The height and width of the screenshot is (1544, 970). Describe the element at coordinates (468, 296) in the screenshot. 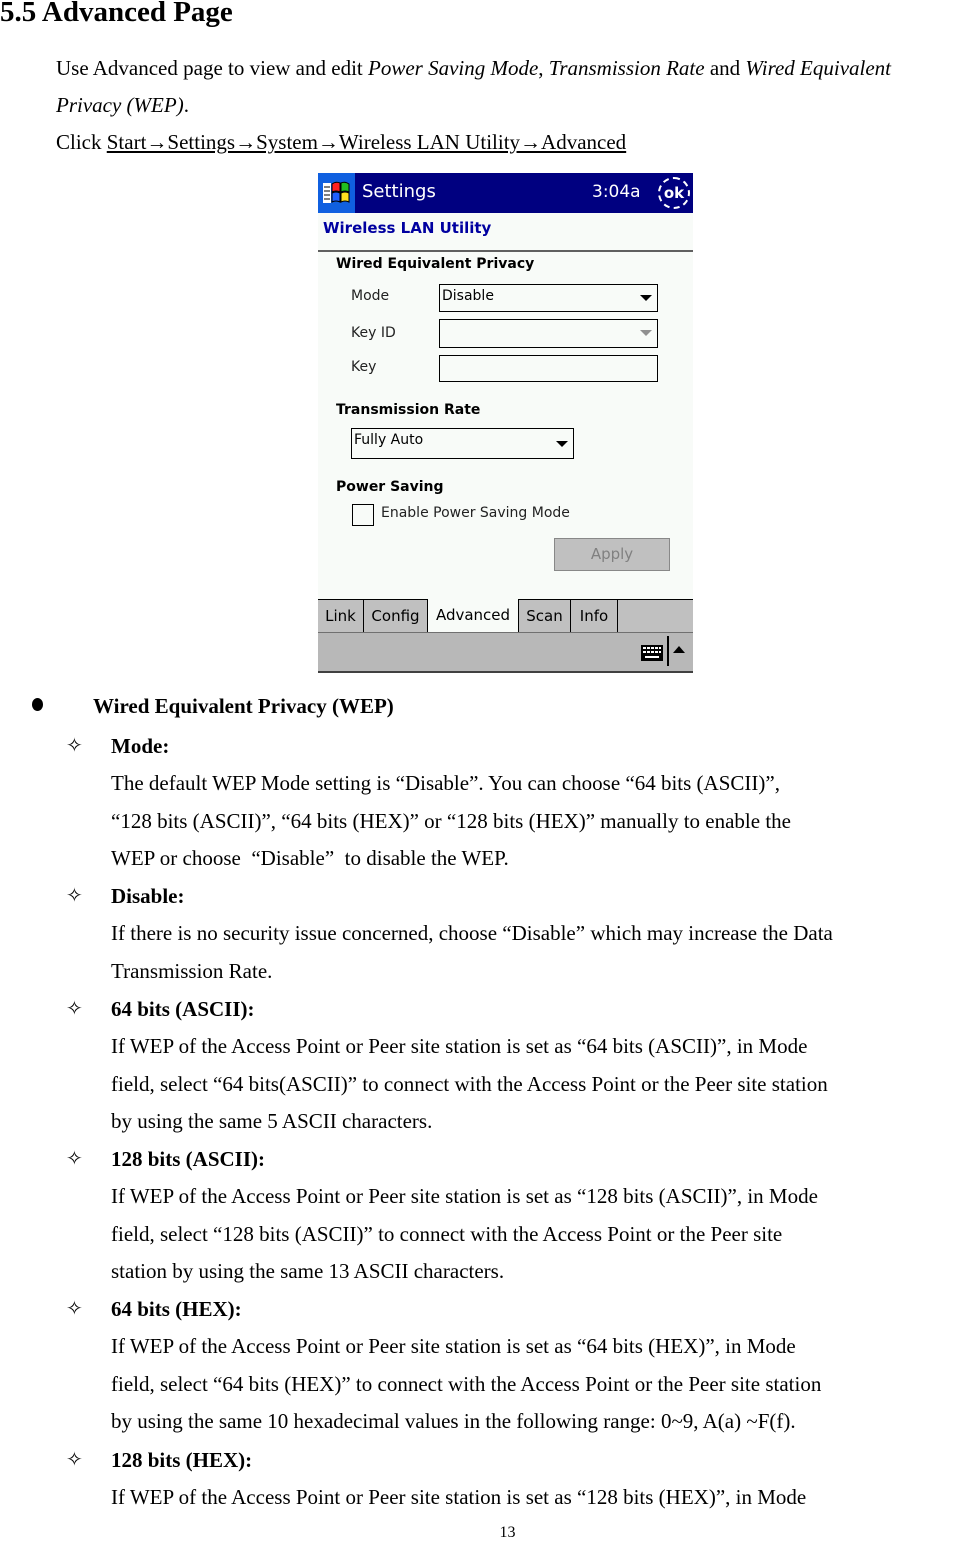

I see `mode-select-value: Disable` at that location.